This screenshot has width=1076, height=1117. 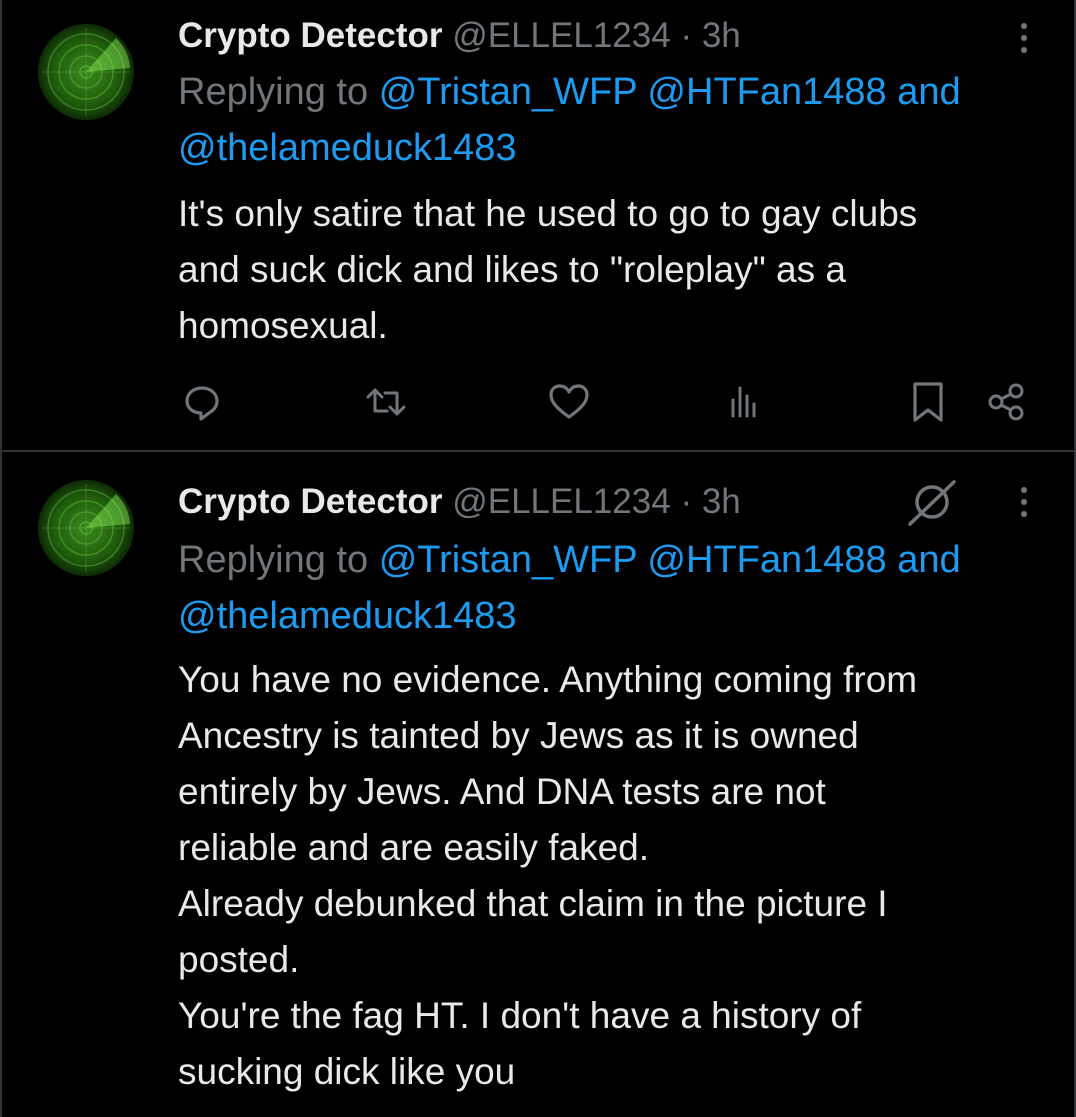 I want to click on like-icon, so click(x=569, y=402).